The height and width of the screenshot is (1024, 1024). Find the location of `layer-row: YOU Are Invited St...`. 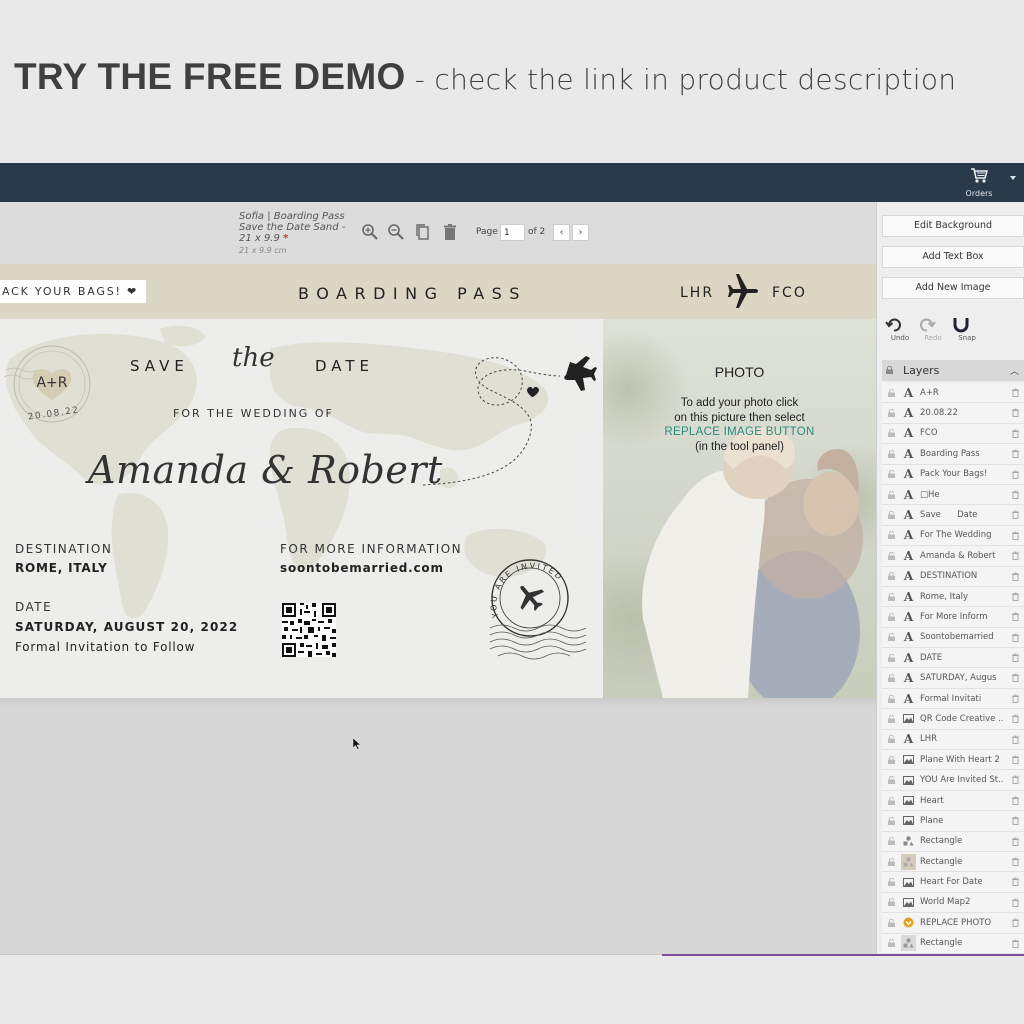

layer-row: YOU Are Invited St... is located at coordinates (953, 780).